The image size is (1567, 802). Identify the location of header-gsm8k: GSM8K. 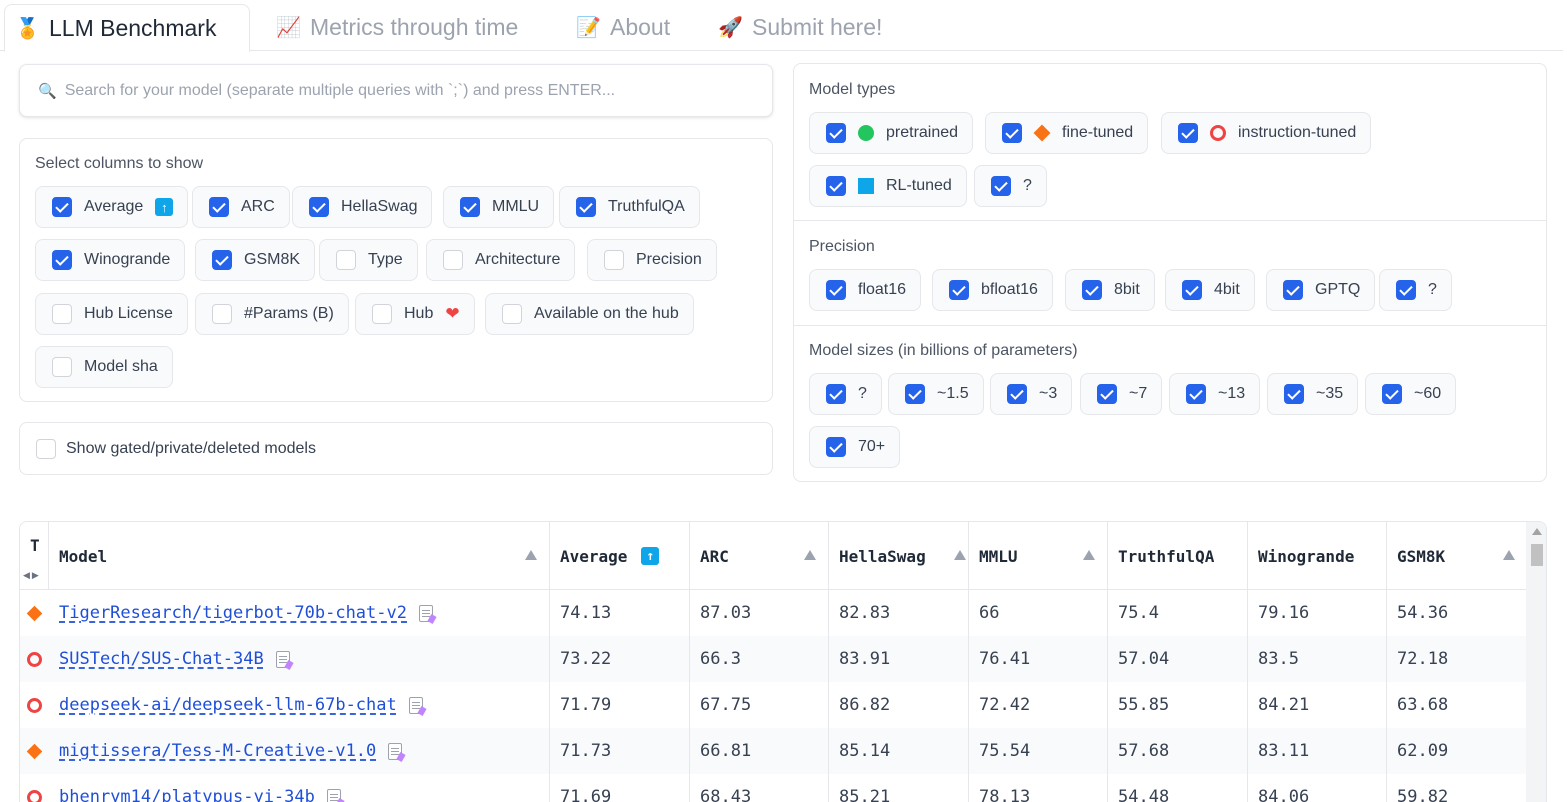
(1457, 556).